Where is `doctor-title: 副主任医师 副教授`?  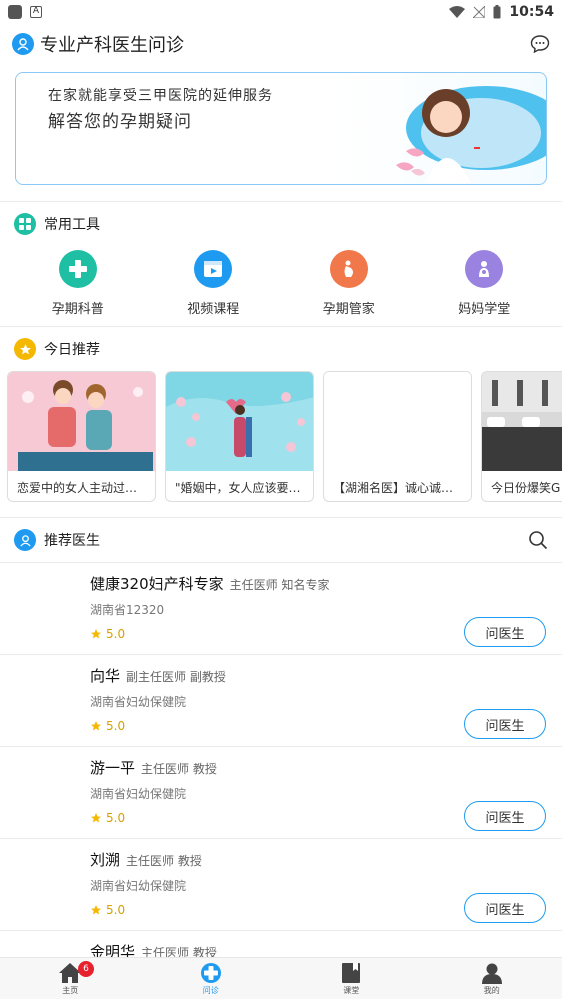
doctor-title: 副主任医师 副教授 is located at coordinates (176, 677).